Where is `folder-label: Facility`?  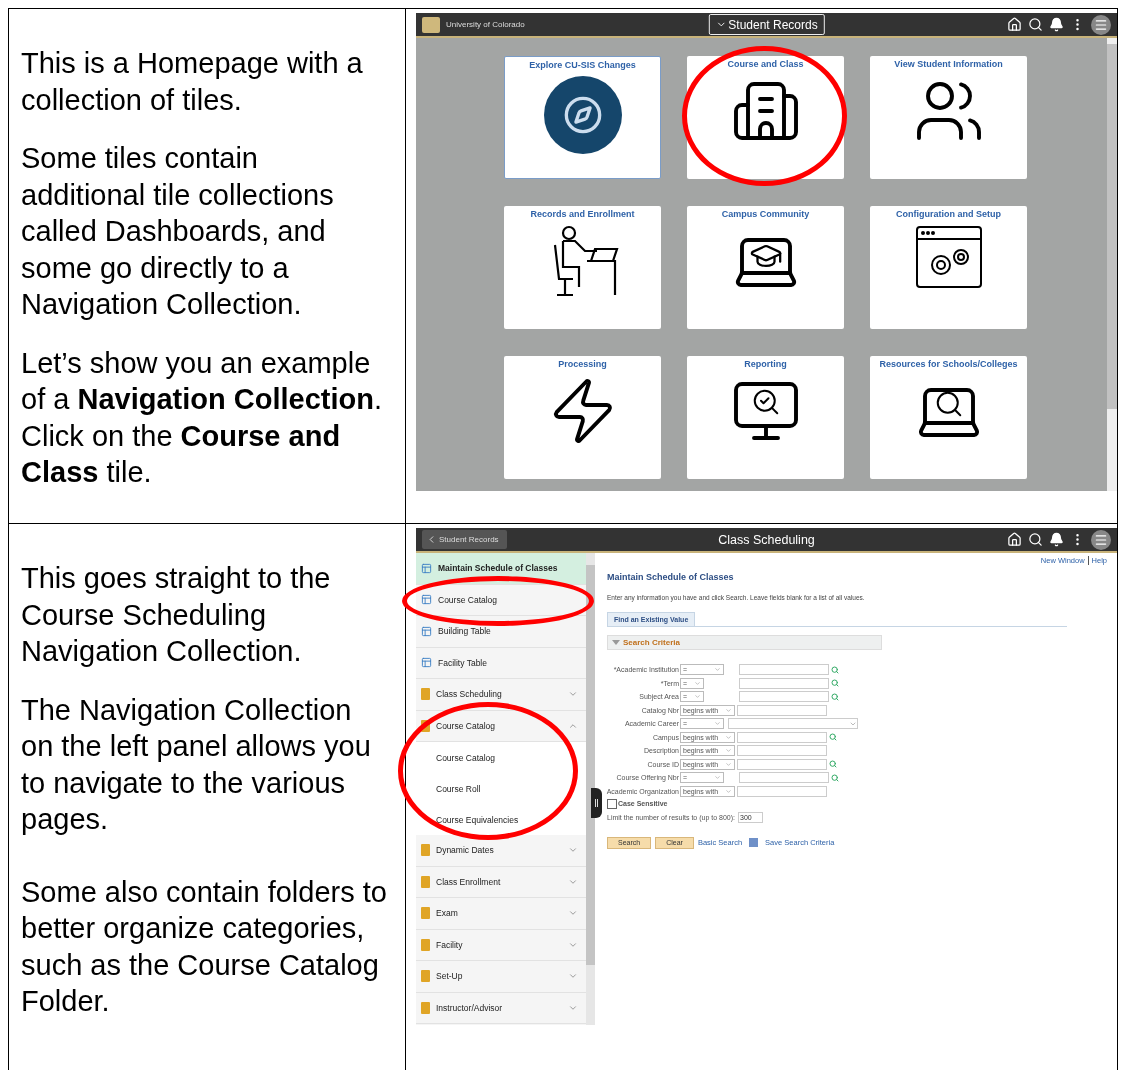
folder-label: Facility is located at coordinates (449, 944).